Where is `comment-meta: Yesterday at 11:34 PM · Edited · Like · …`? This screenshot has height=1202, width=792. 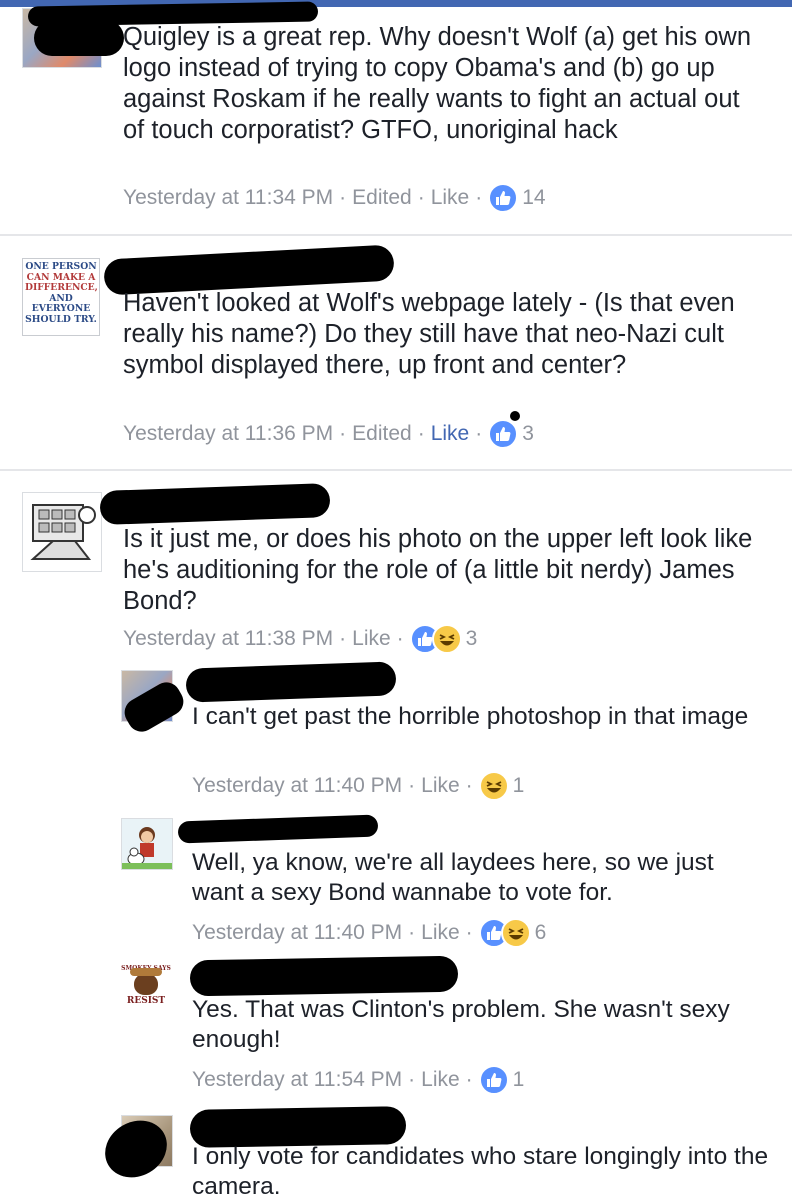 comment-meta: Yesterday at 11:34 PM · Edited · Like · … is located at coordinates (334, 198).